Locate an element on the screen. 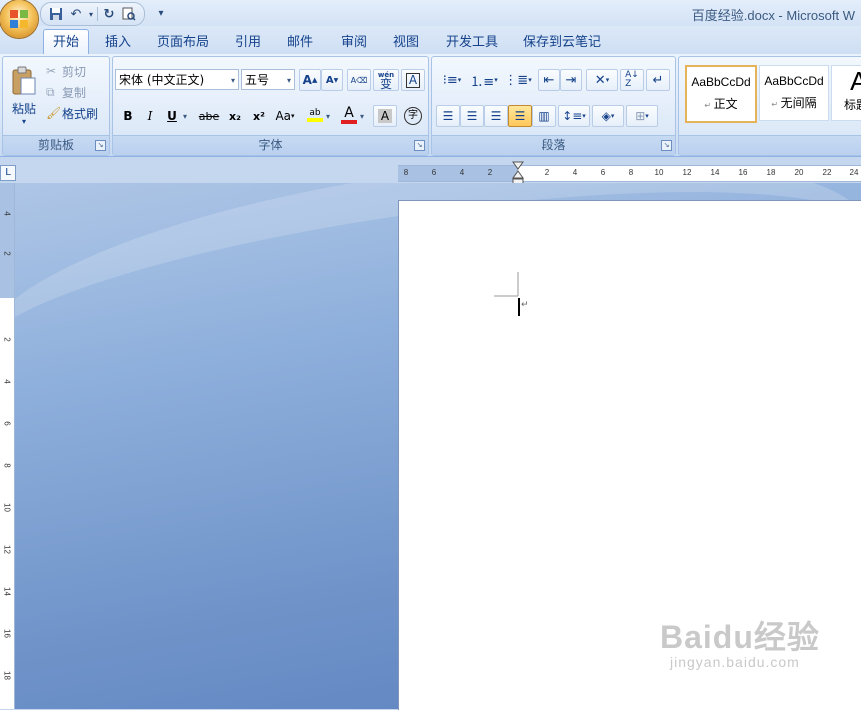  align-left-button: ☰ is located at coordinates (448, 116).